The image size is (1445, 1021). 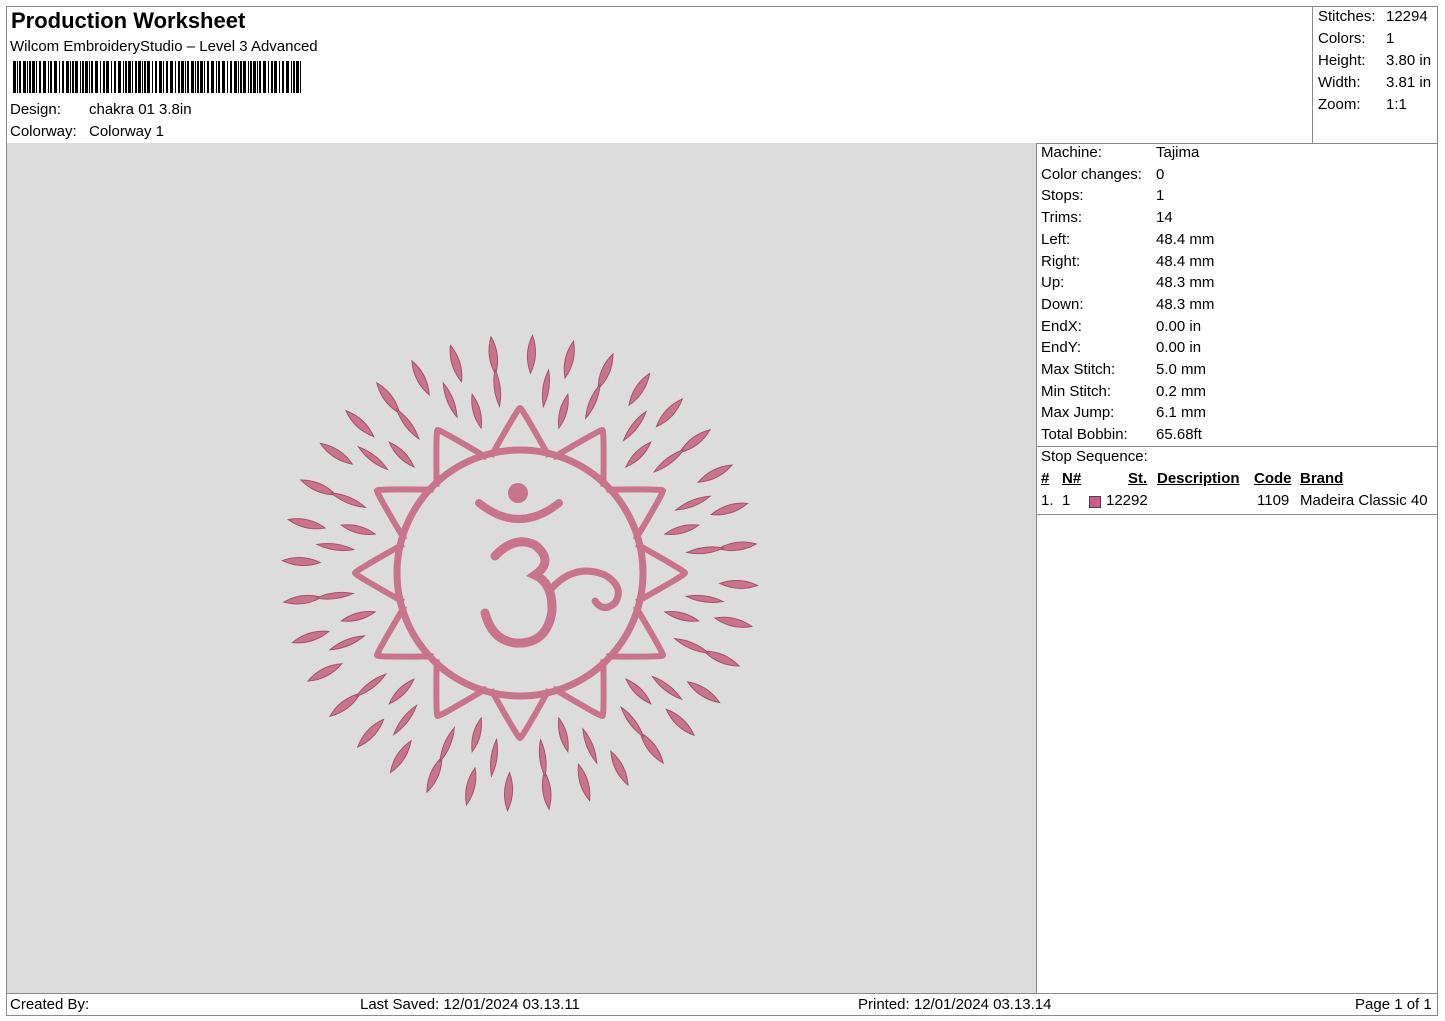 I want to click on zoom-value: 1:1, so click(x=1396, y=104).